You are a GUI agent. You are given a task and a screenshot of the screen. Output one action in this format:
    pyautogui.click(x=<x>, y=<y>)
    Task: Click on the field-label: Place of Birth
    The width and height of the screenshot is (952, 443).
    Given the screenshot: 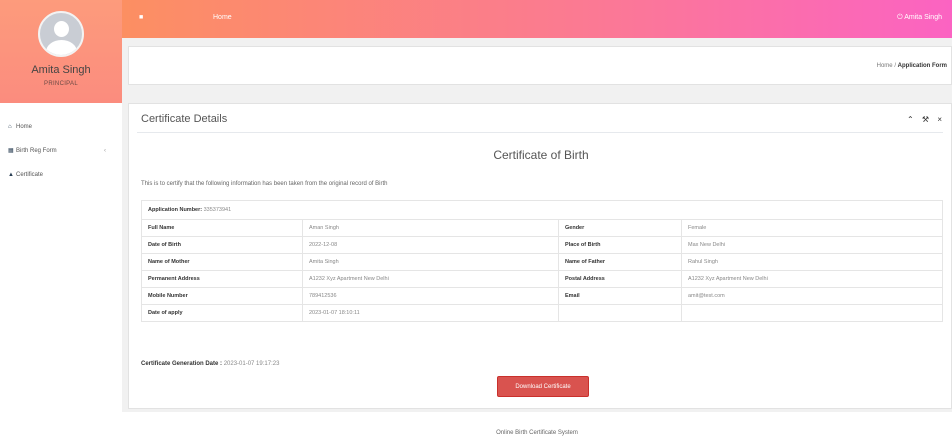 What is the action you would take?
    pyautogui.click(x=620, y=245)
    